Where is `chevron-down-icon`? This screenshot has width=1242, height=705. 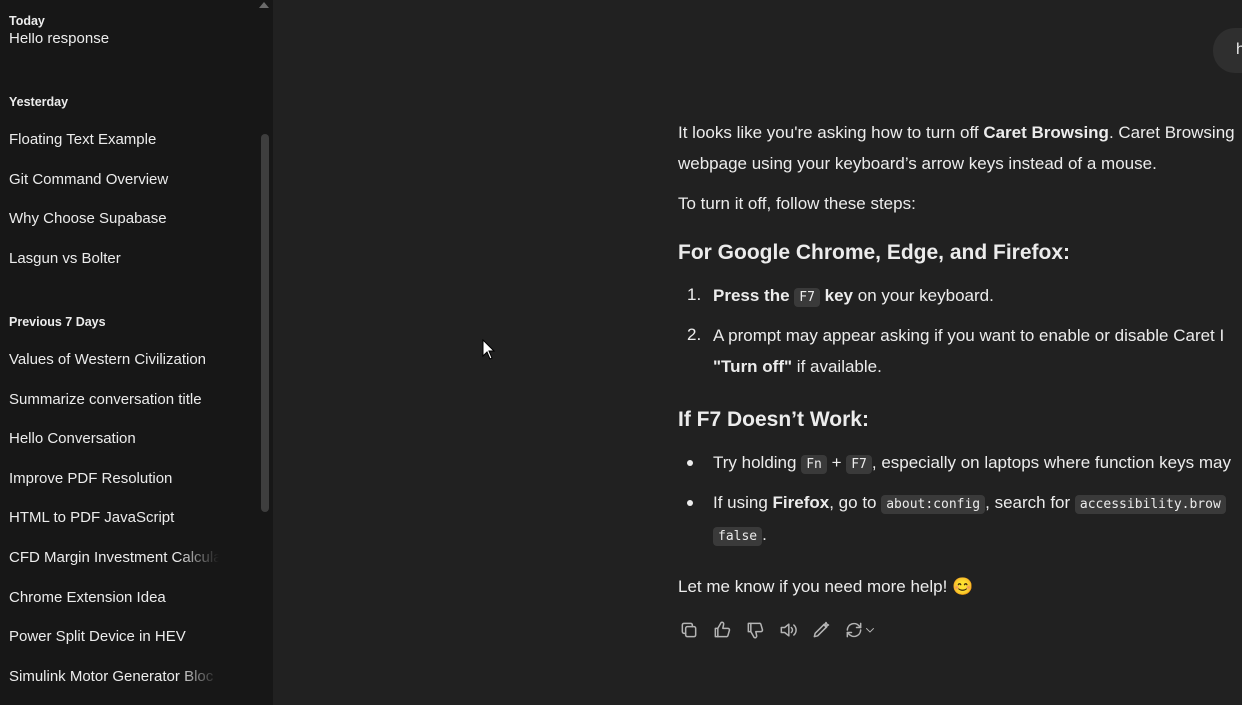 chevron-down-icon is located at coordinates (870, 630).